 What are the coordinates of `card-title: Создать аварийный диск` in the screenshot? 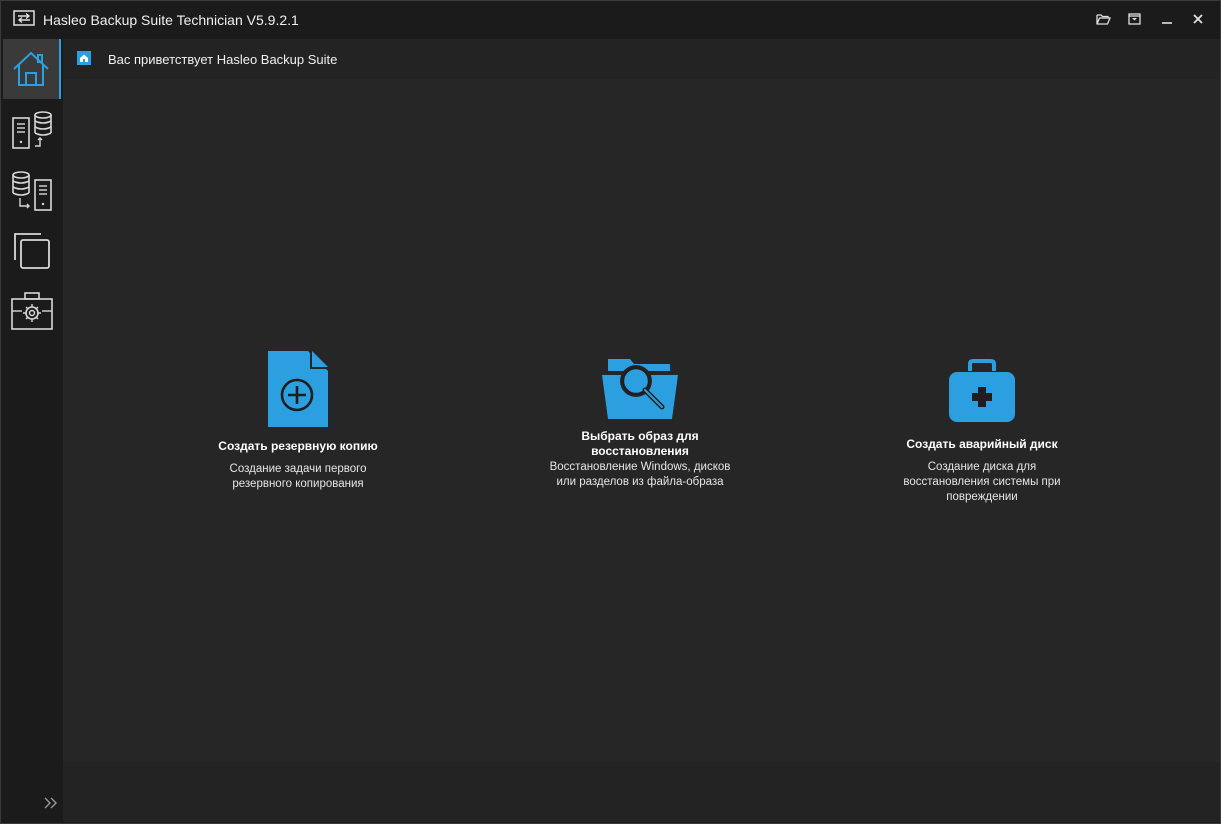 It's located at (982, 444).